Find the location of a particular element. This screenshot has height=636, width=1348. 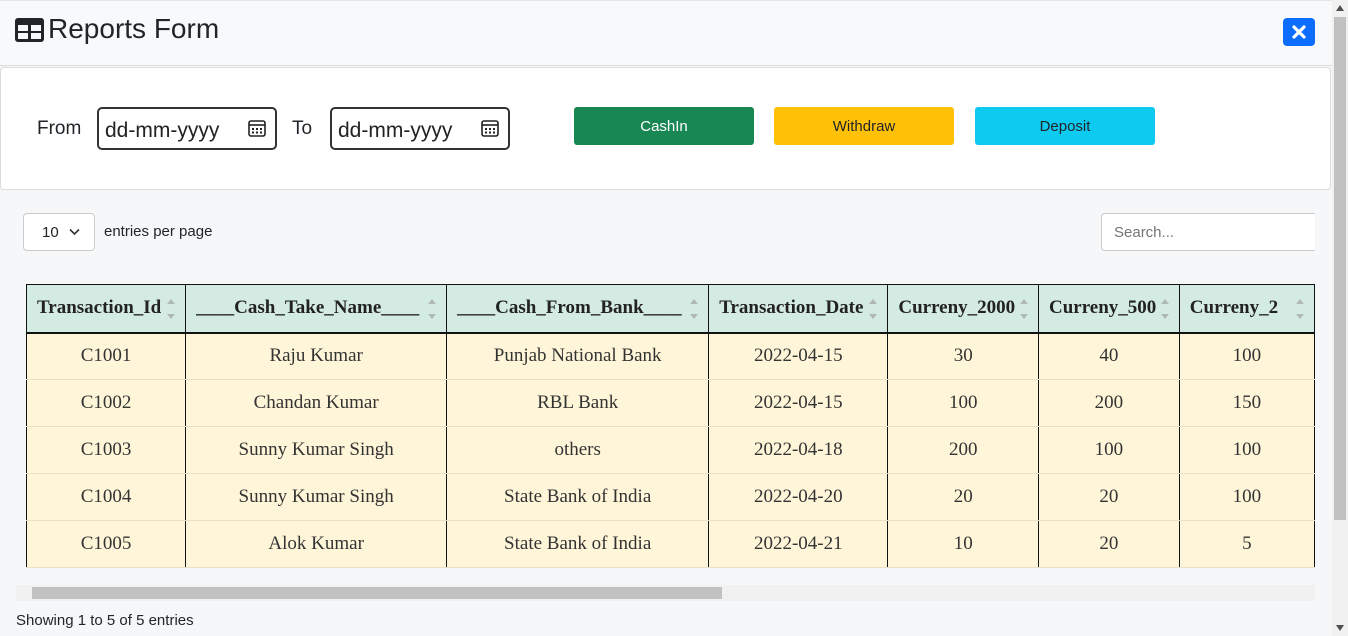

table-cell: C1004 is located at coordinates (106, 497).